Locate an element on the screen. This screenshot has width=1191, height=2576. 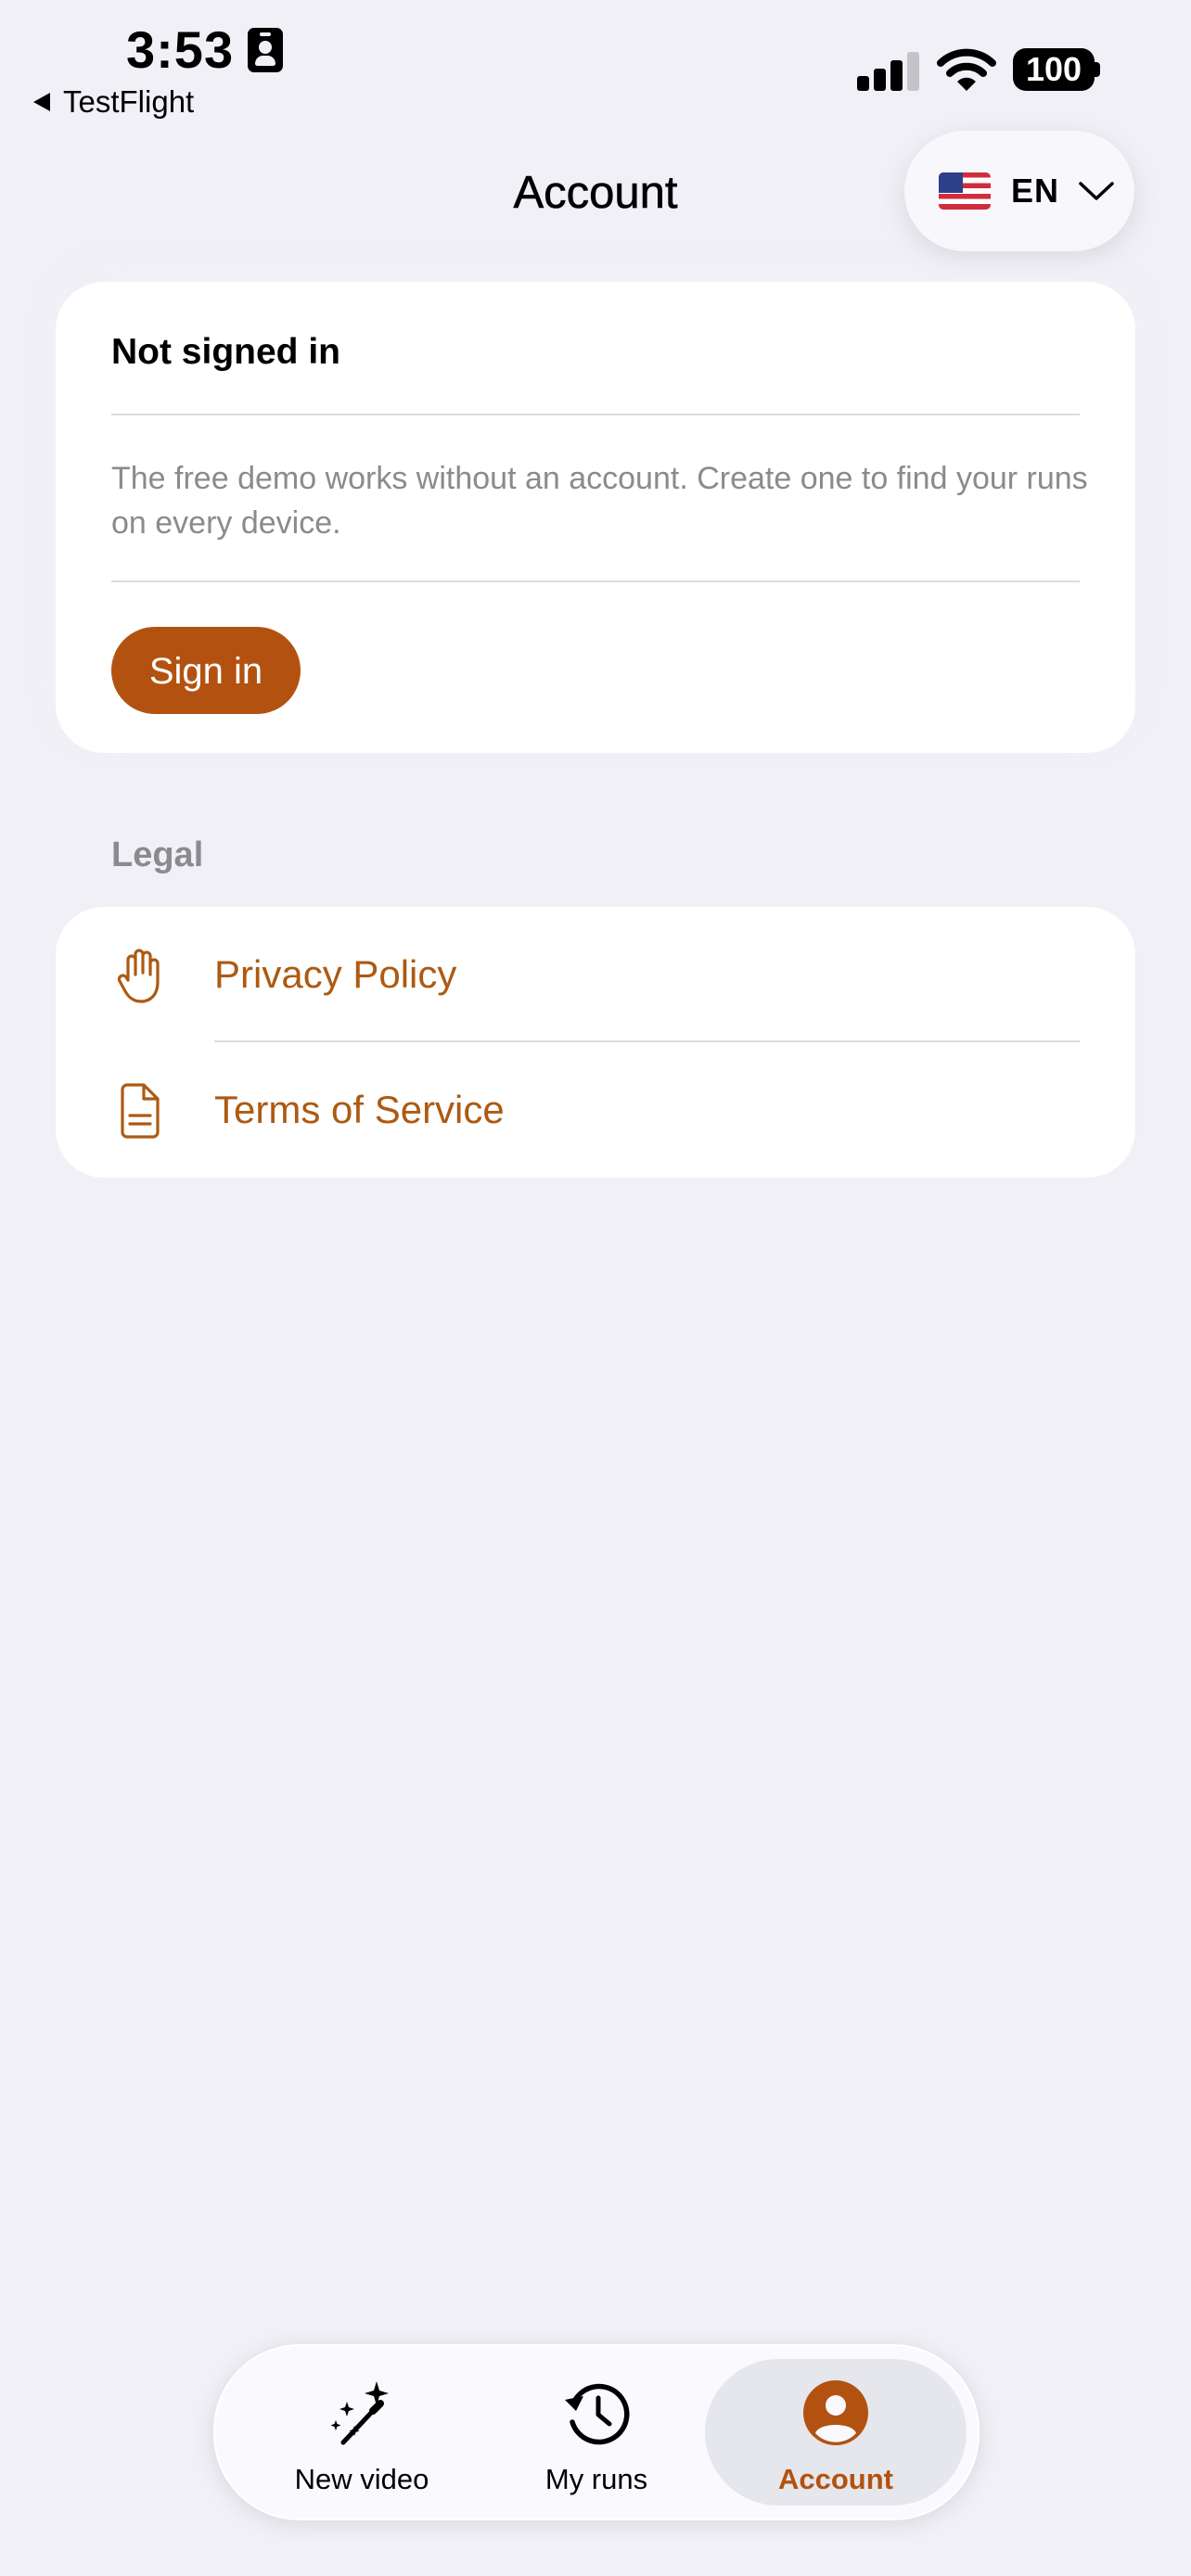
battery-icon: 100 is located at coordinates (1056, 69).